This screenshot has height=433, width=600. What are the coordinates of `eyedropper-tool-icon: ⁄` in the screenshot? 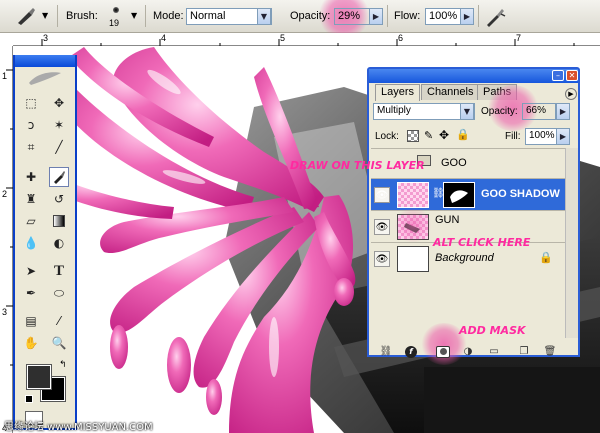 It's located at (59, 321).